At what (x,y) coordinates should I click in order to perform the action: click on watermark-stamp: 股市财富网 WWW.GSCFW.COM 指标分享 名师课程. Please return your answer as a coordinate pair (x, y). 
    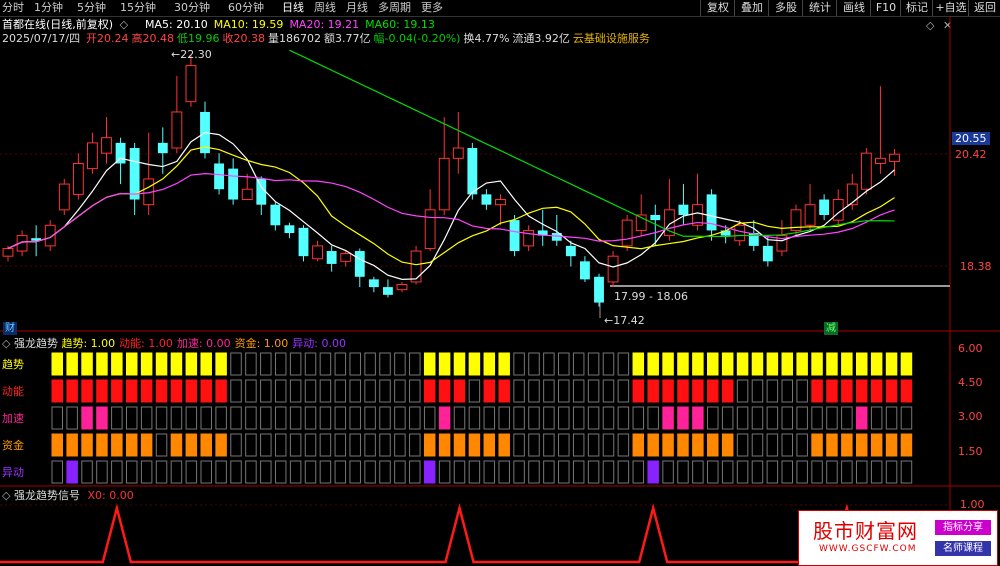
    Looking at the image, I should click on (898, 538).